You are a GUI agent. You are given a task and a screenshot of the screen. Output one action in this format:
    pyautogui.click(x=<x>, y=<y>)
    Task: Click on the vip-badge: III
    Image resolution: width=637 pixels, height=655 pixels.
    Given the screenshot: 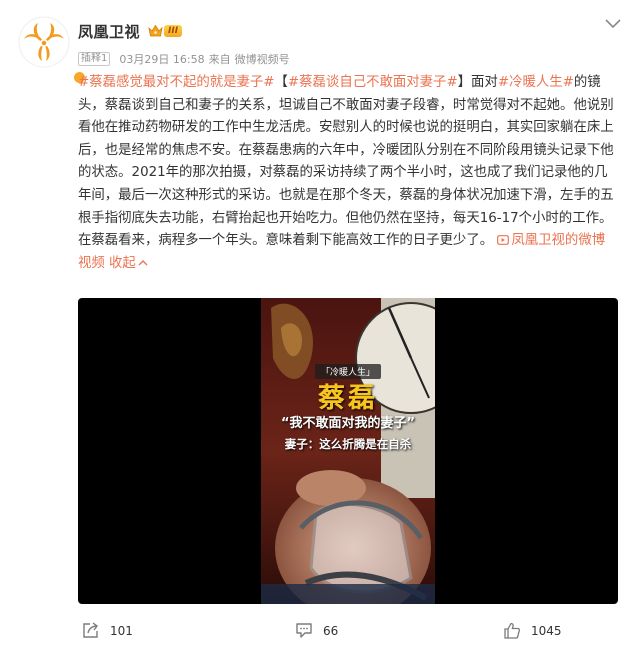 What is the action you would take?
    pyautogui.click(x=165, y=31)
    